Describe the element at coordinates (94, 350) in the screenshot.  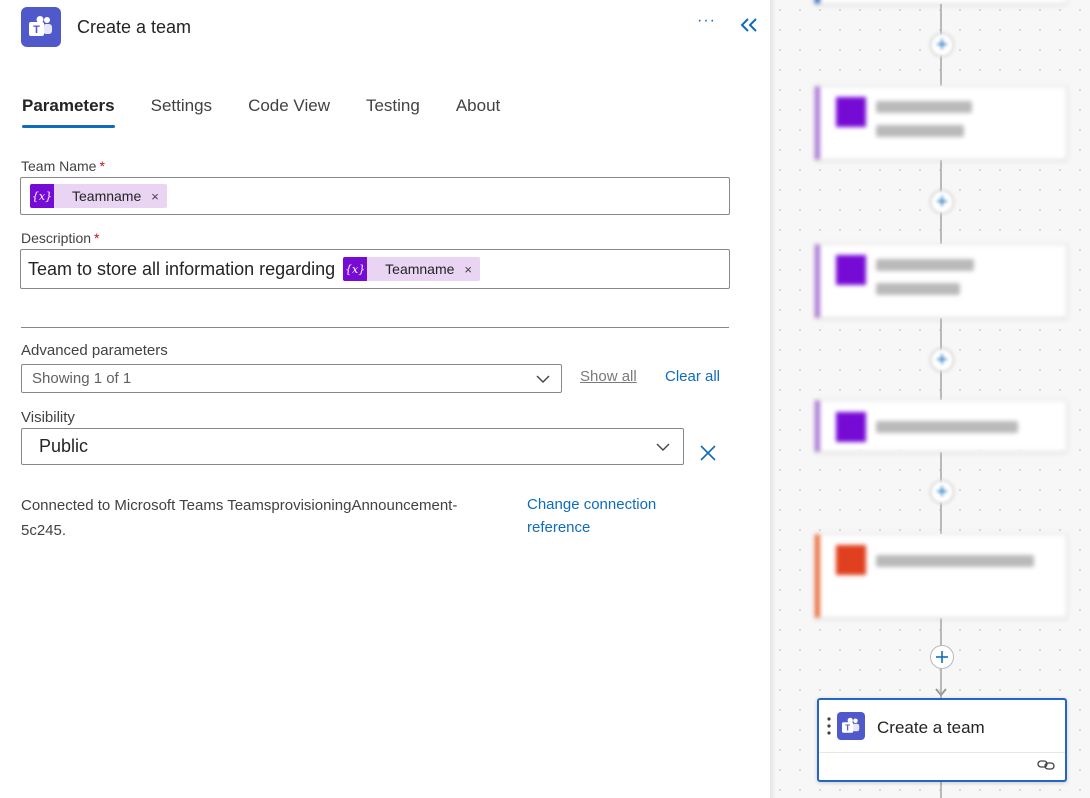
I see `advanced-parameters-label: Advanced parameters` at that location.